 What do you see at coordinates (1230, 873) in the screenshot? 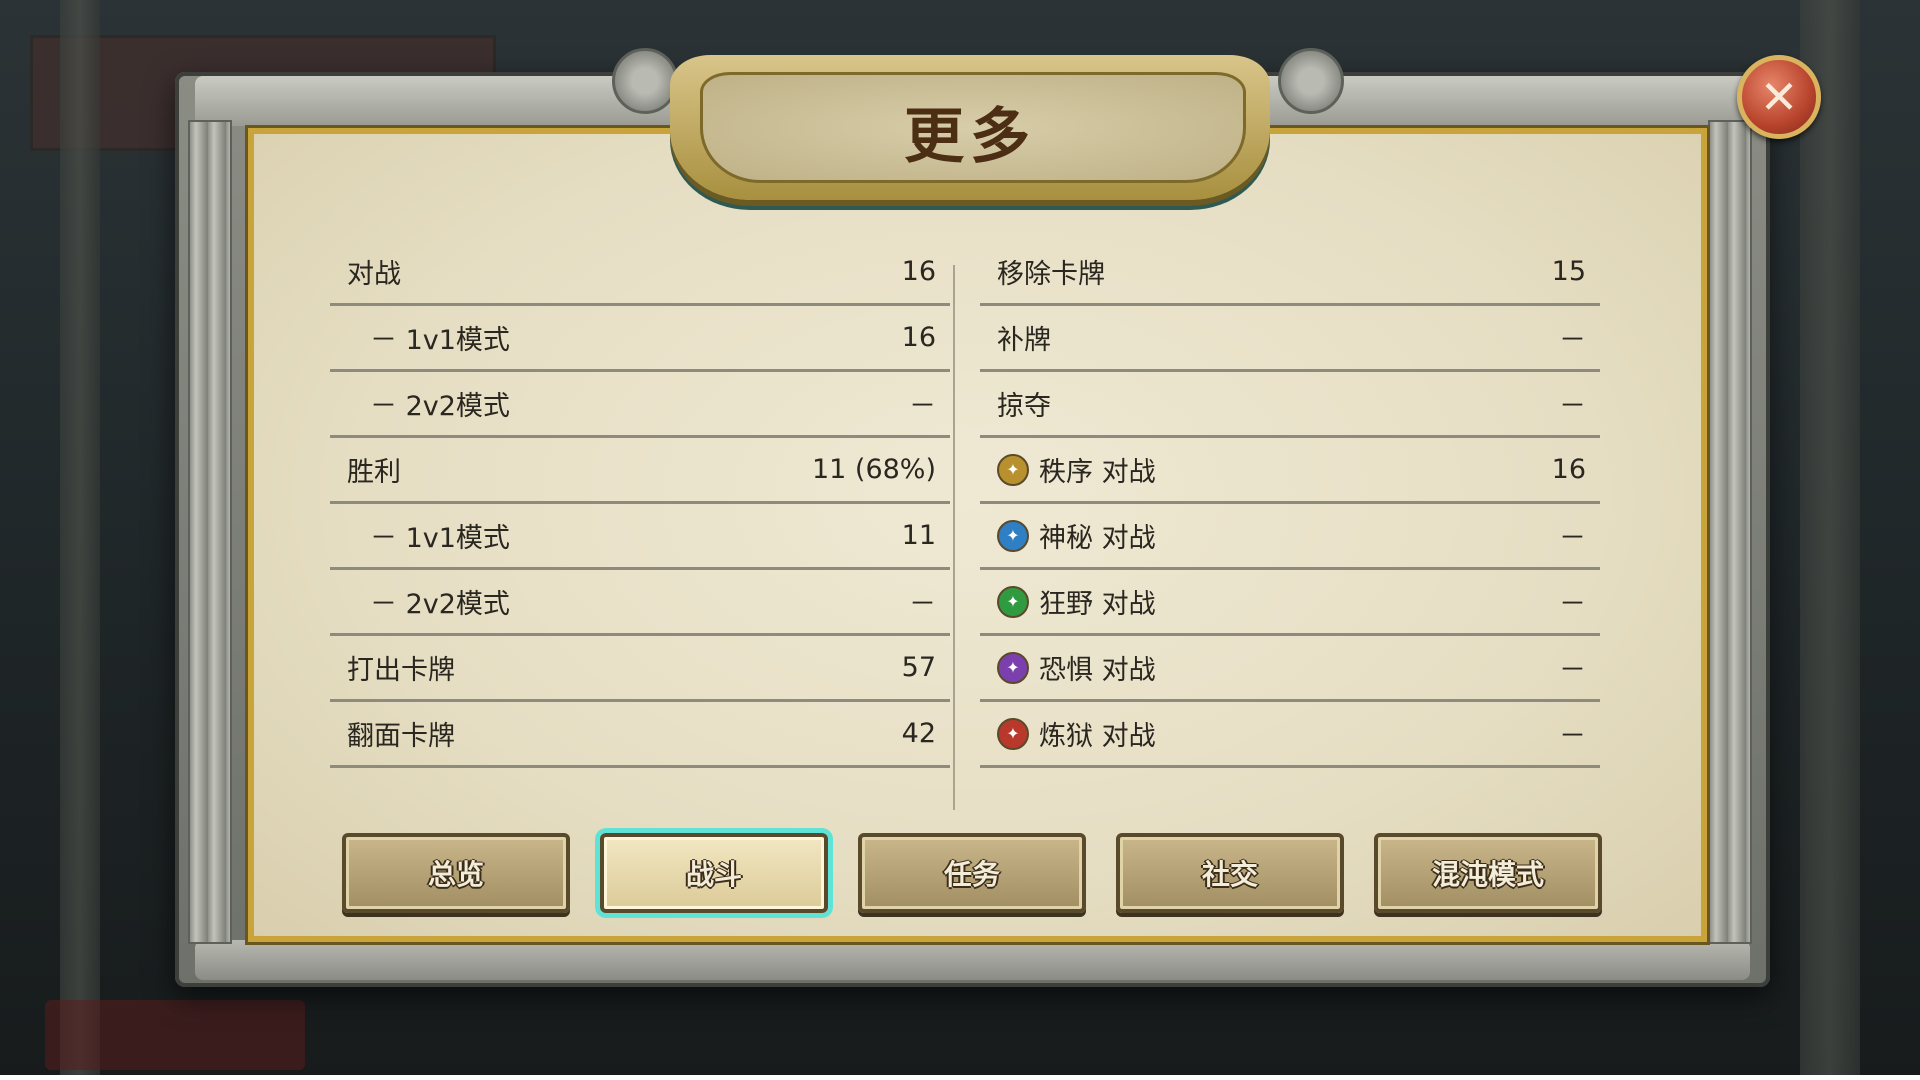
I see `tab-social: 社交` at bounding box center [1230, 873].